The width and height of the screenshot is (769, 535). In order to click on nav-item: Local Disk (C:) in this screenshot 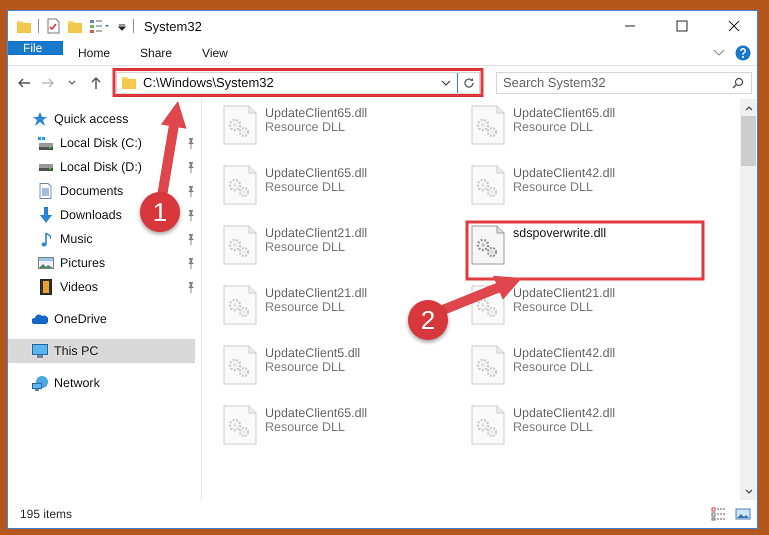, I will do `click(78, 143)`.